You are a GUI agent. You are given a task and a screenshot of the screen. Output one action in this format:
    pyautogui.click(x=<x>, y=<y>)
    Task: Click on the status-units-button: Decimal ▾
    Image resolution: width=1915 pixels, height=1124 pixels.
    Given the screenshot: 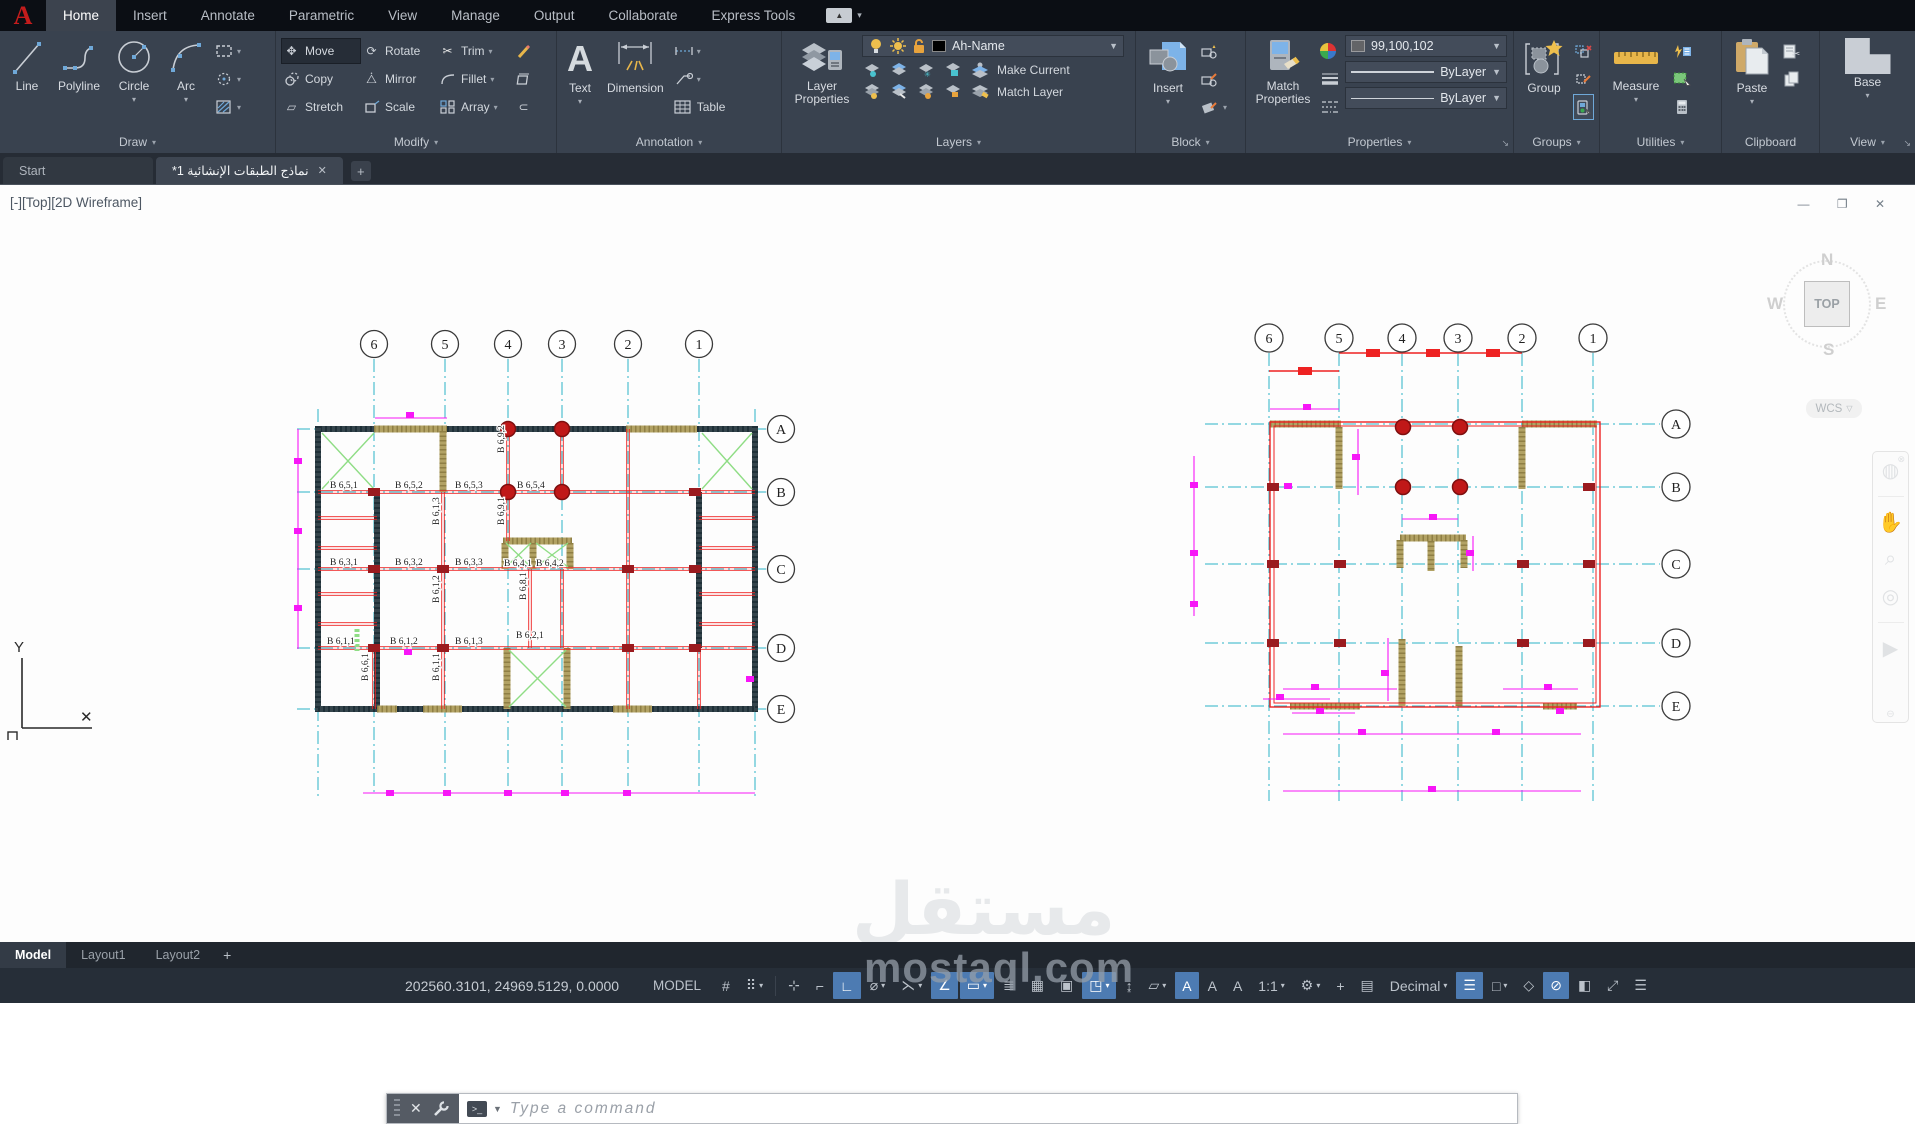 What is the action you would take?
    pyautogui.click(x=1419, y=985)
    